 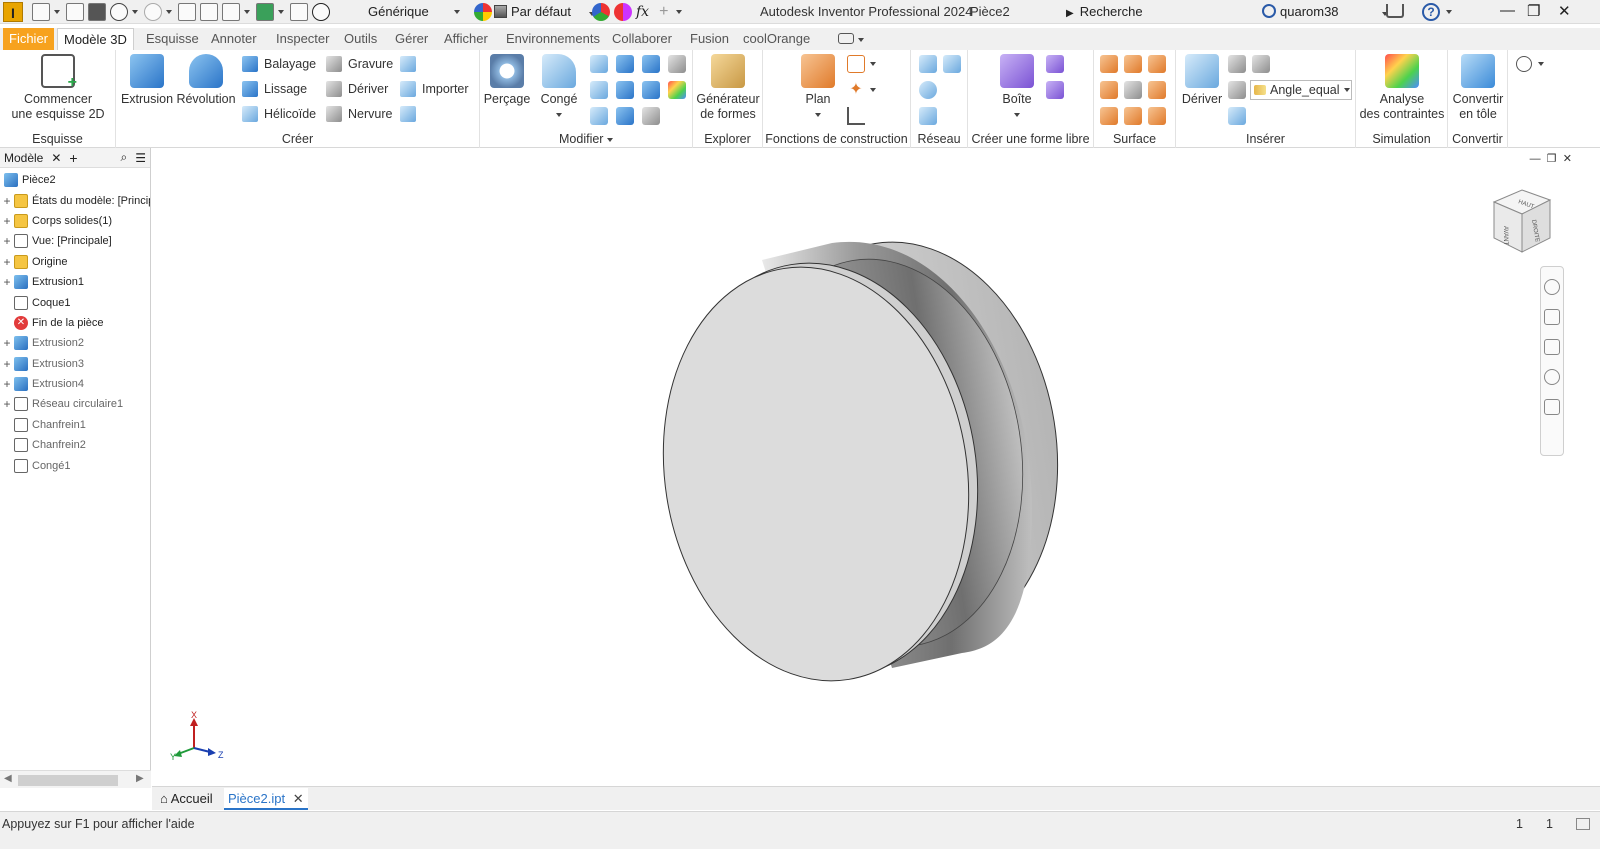 I want to click on open-folder-icon, so click(x=75, y=12).